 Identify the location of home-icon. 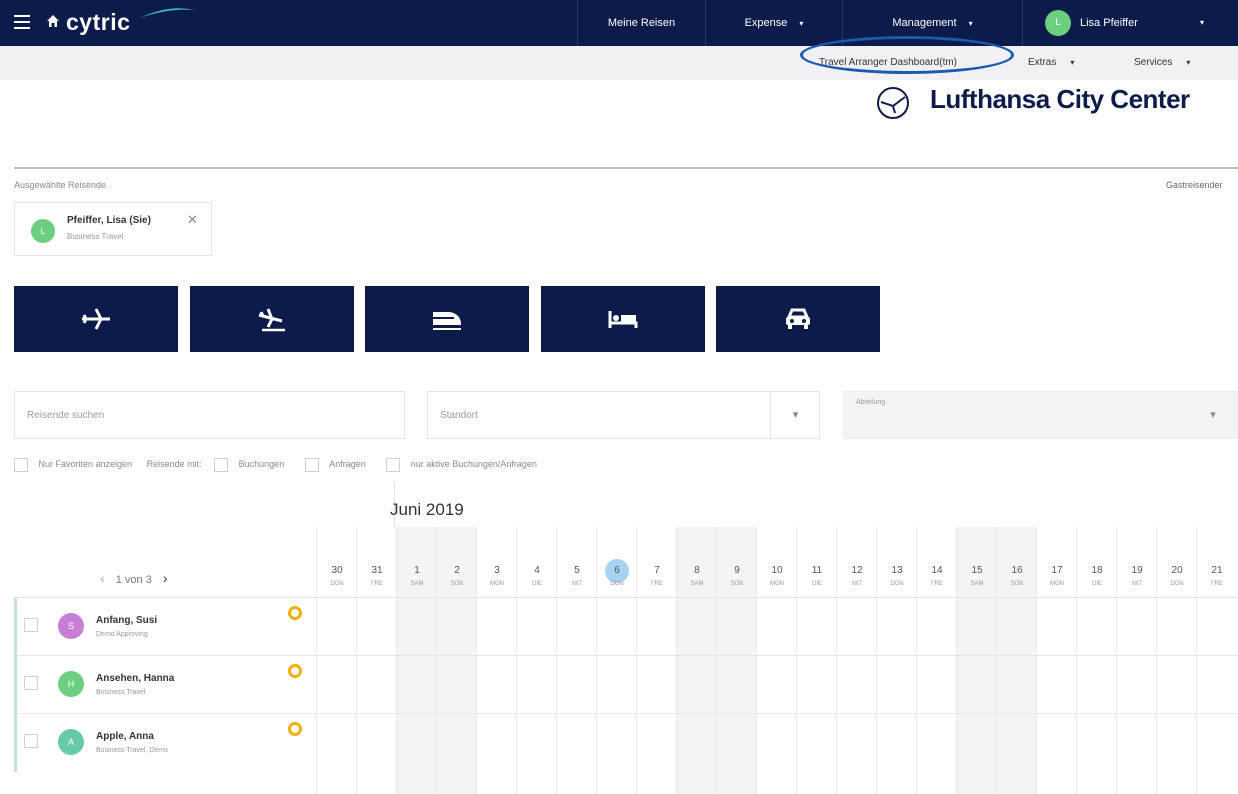
(53, 21).